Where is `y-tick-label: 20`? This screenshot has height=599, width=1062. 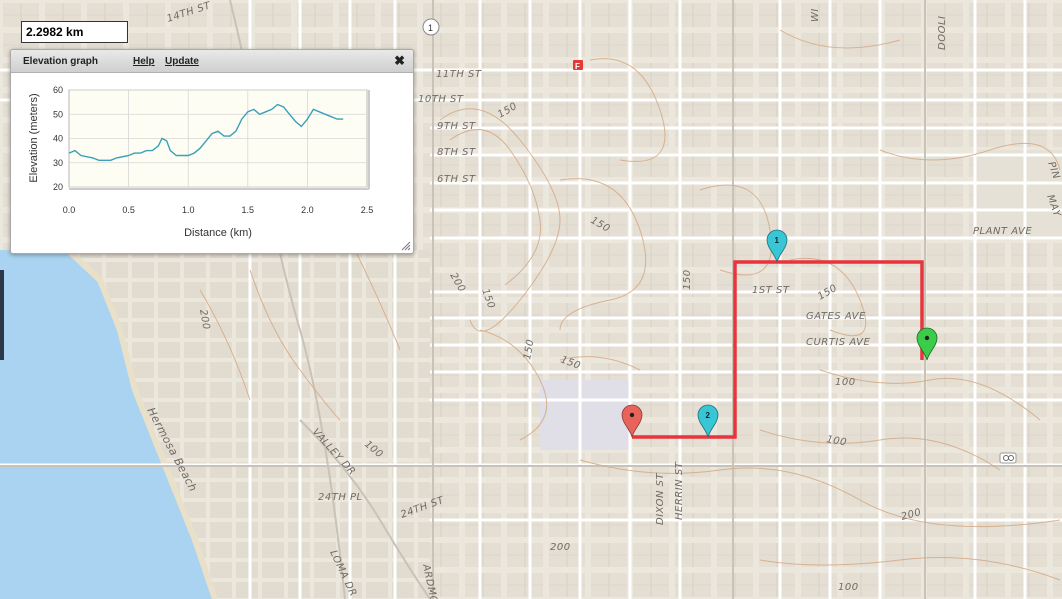 y-tick-label: 20 is located at coordinates (58, 187).